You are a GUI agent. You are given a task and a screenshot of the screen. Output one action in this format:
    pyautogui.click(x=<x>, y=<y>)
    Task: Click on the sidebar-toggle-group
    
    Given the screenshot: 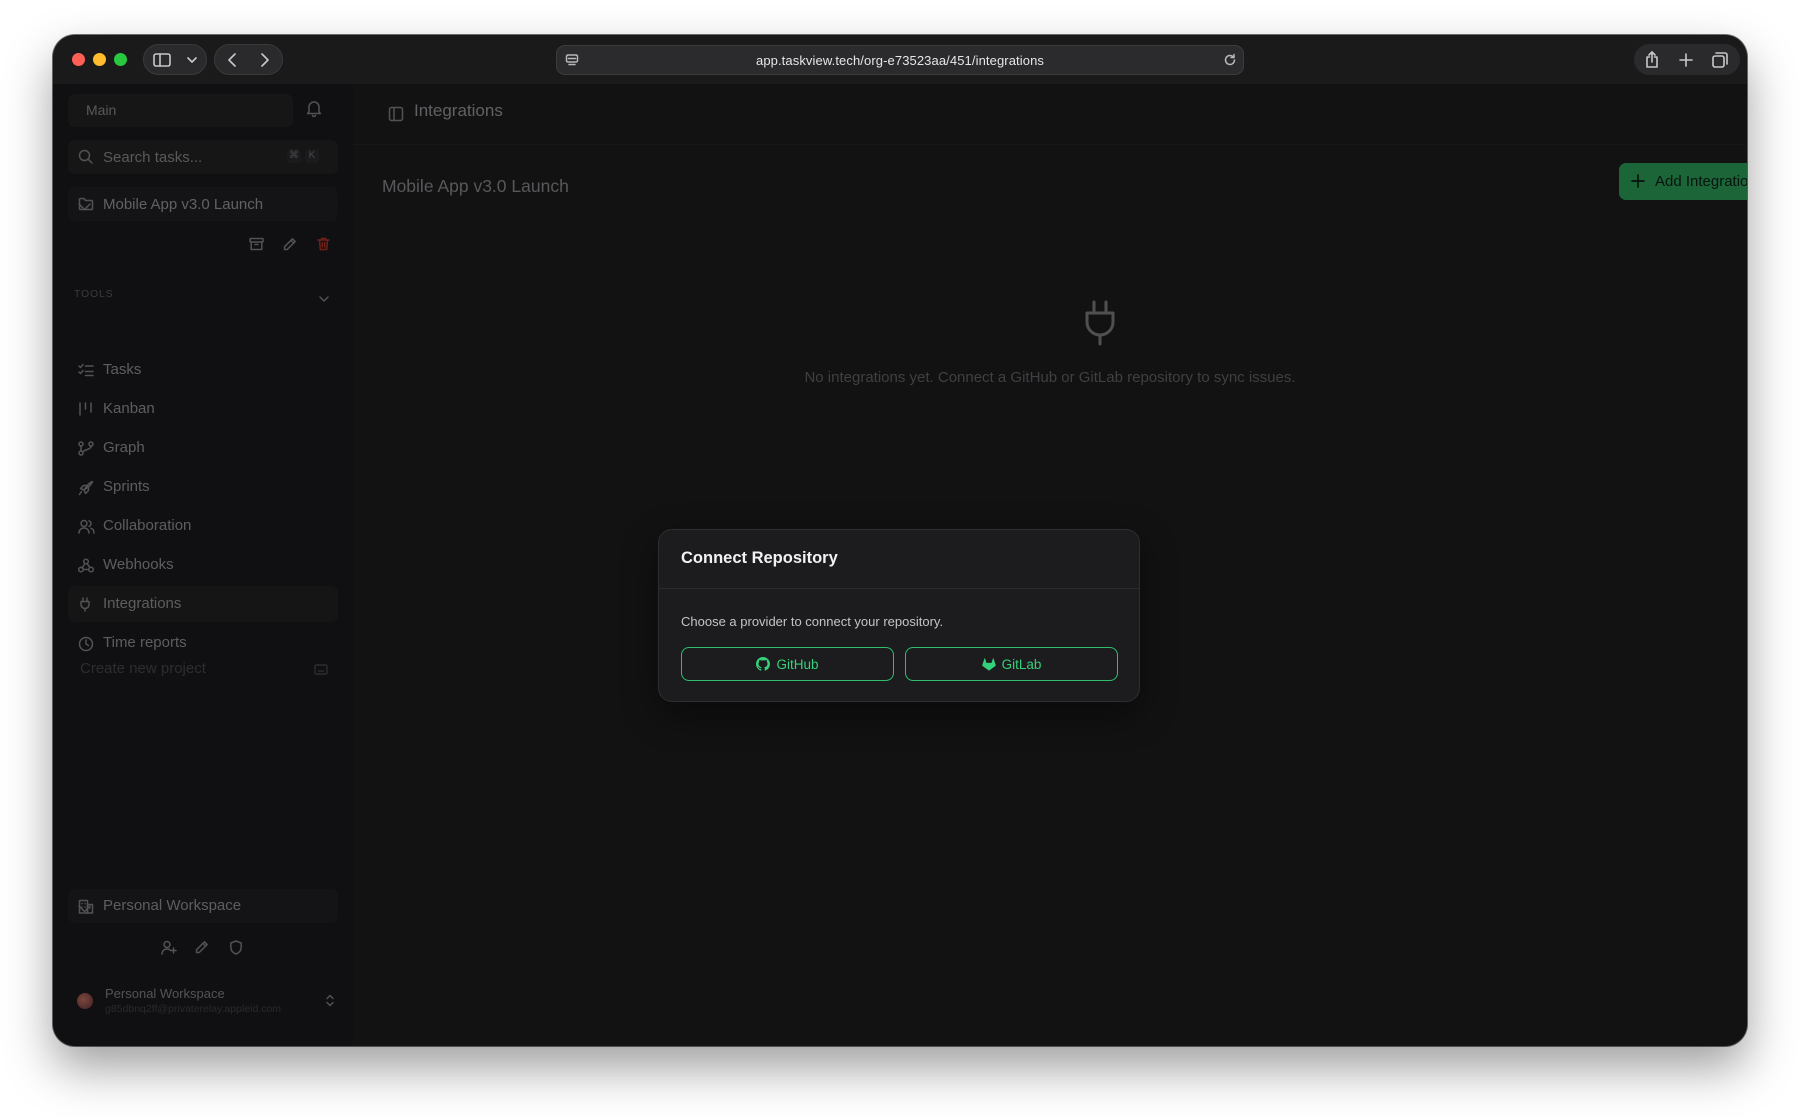 What is the action you would take?
    pyautogui.click(x=175, y=59)
    